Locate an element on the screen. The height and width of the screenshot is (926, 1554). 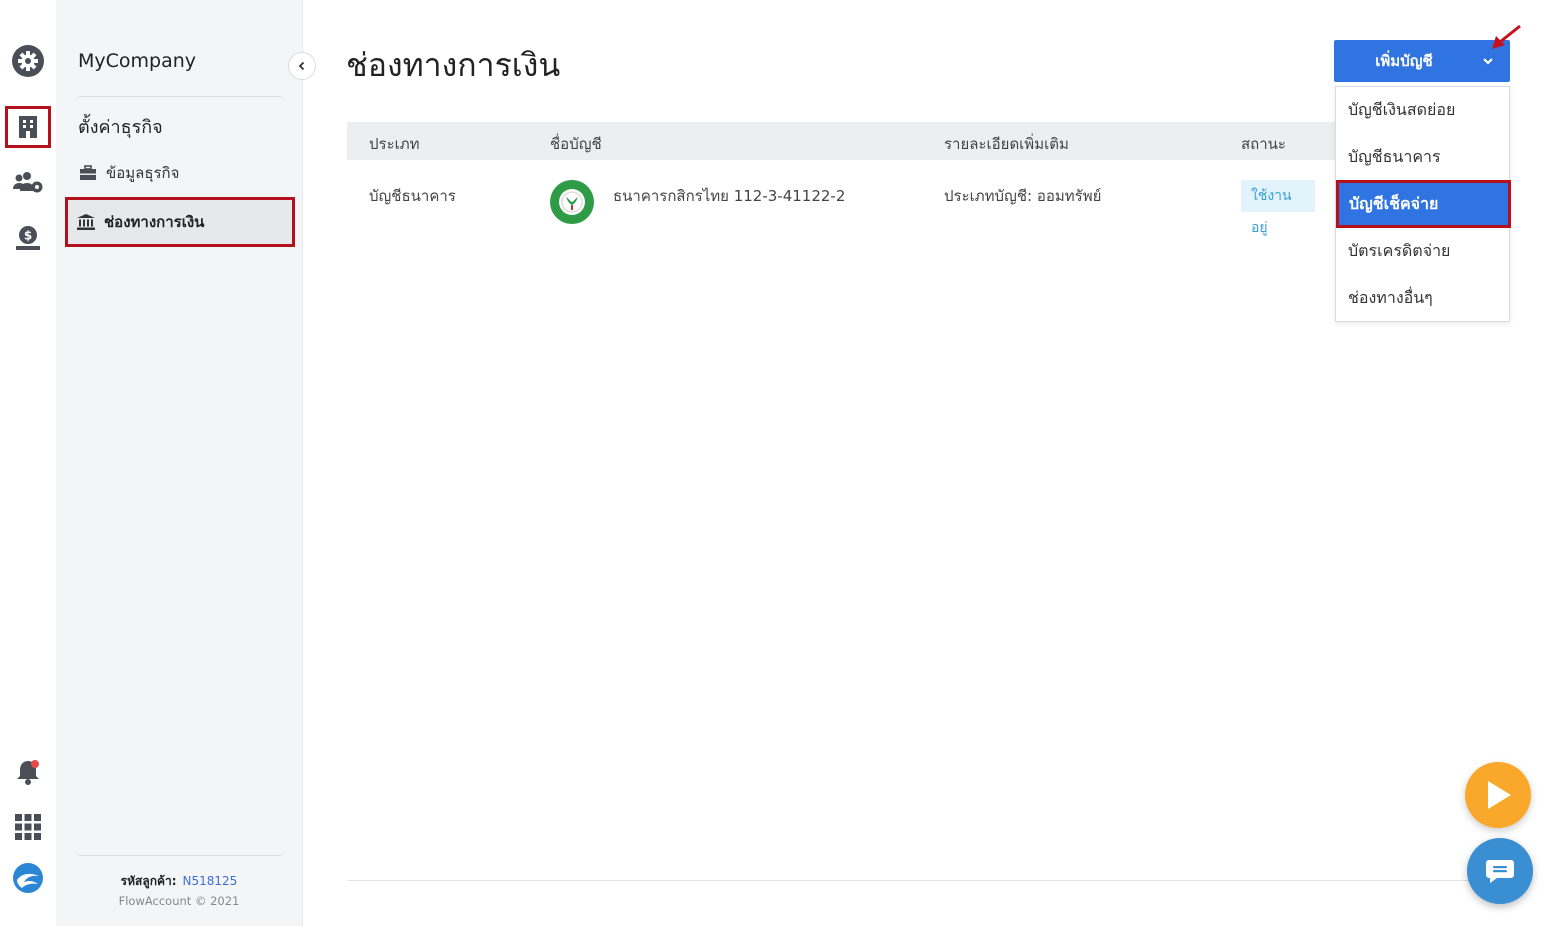
copyright: FlowAccount © 2021 is located at coordinates (179, 901).